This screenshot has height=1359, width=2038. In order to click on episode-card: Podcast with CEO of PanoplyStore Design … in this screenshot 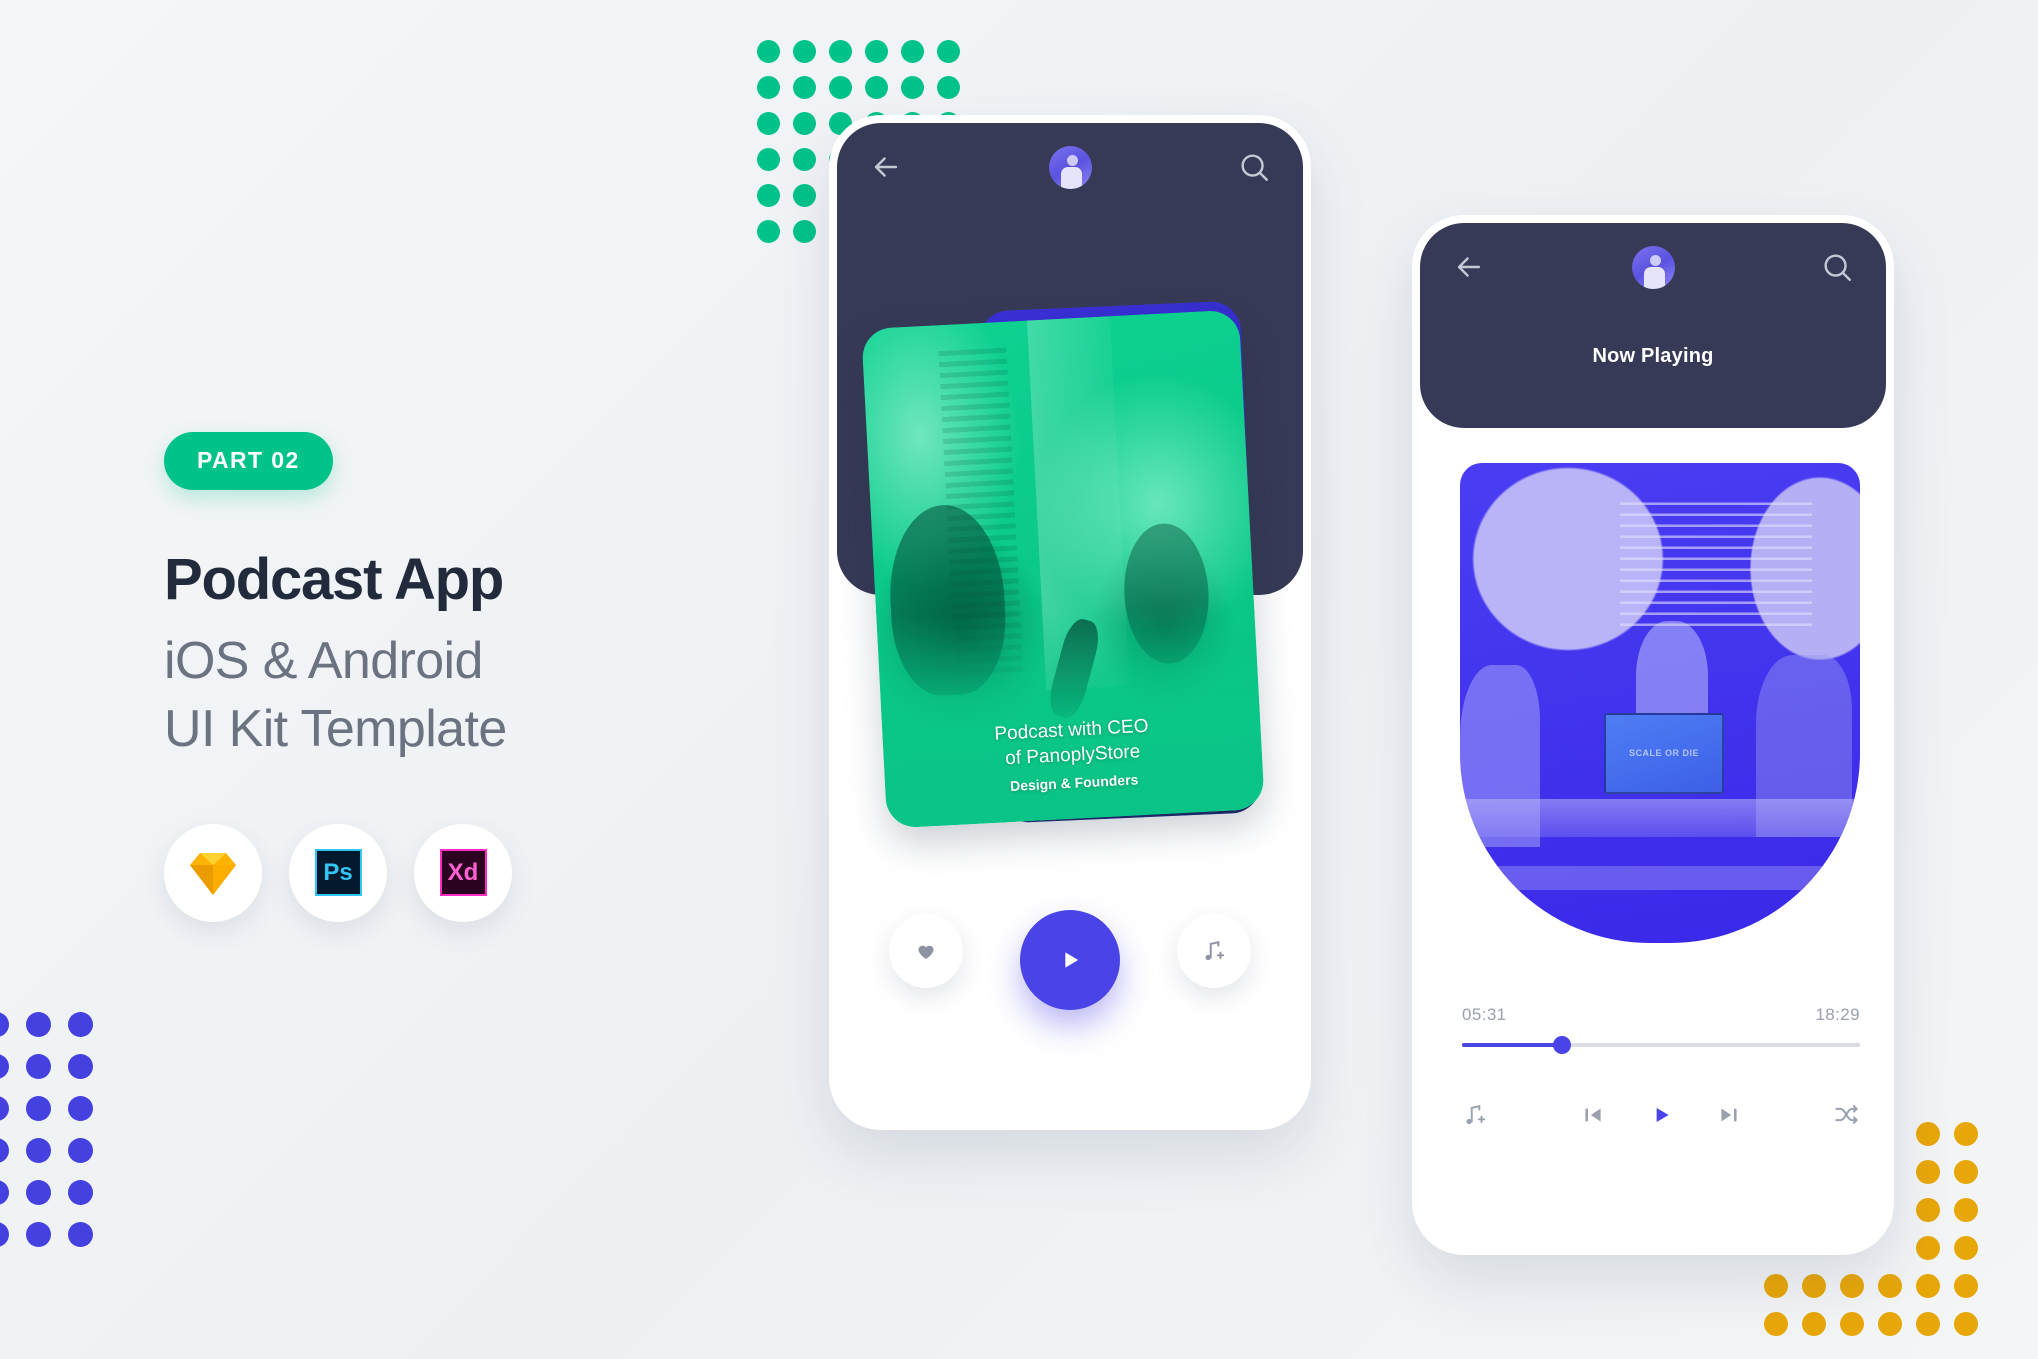, I will do `click(1063, 569)`.